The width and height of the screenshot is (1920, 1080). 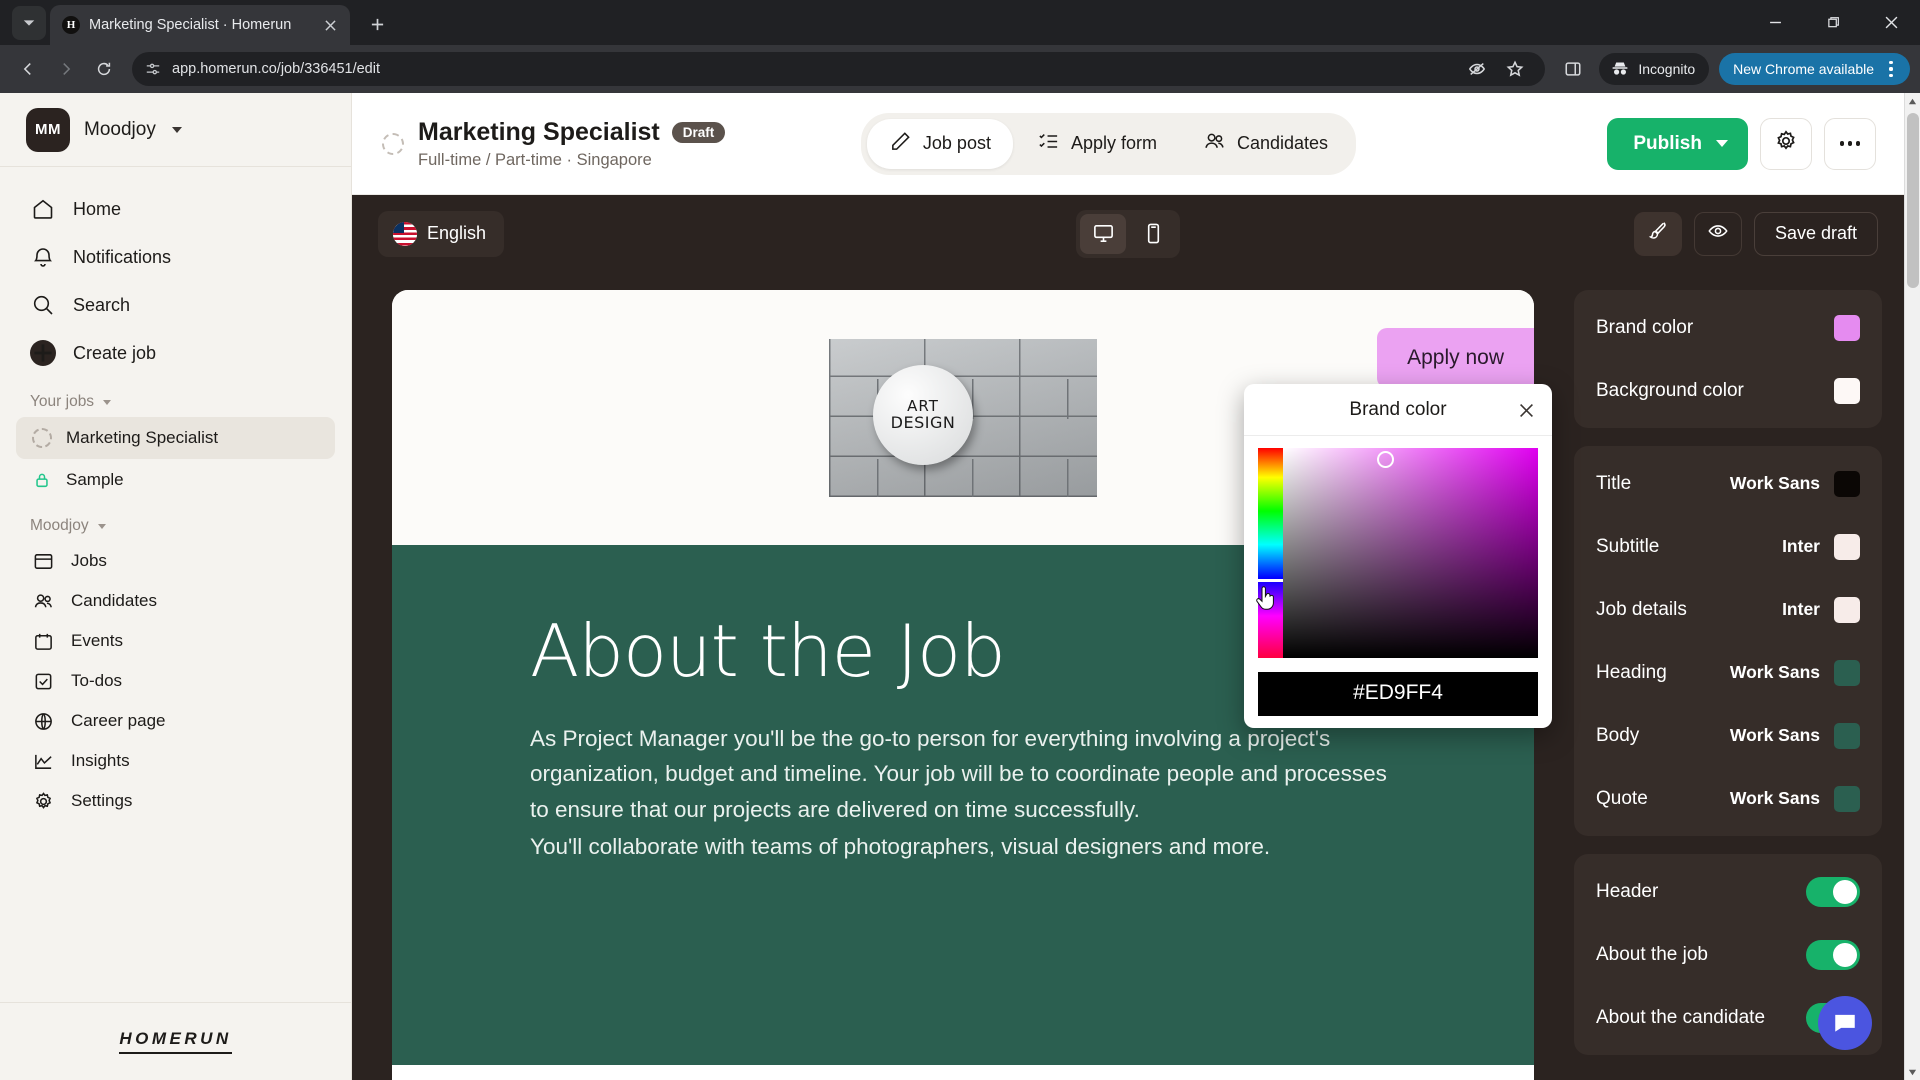 What do you see at coordinates (1681, 1017) in the screenshot?
I see `row-label: About the candidate` at bounding box center [1681, 1017].